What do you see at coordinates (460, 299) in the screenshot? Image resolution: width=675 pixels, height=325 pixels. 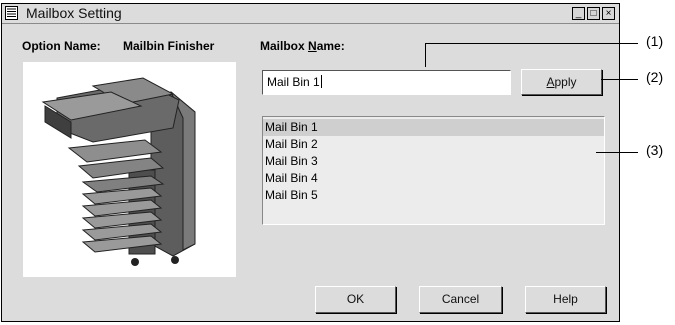 I see `cancel-button: Cancel` at bounding box center [460, 299].